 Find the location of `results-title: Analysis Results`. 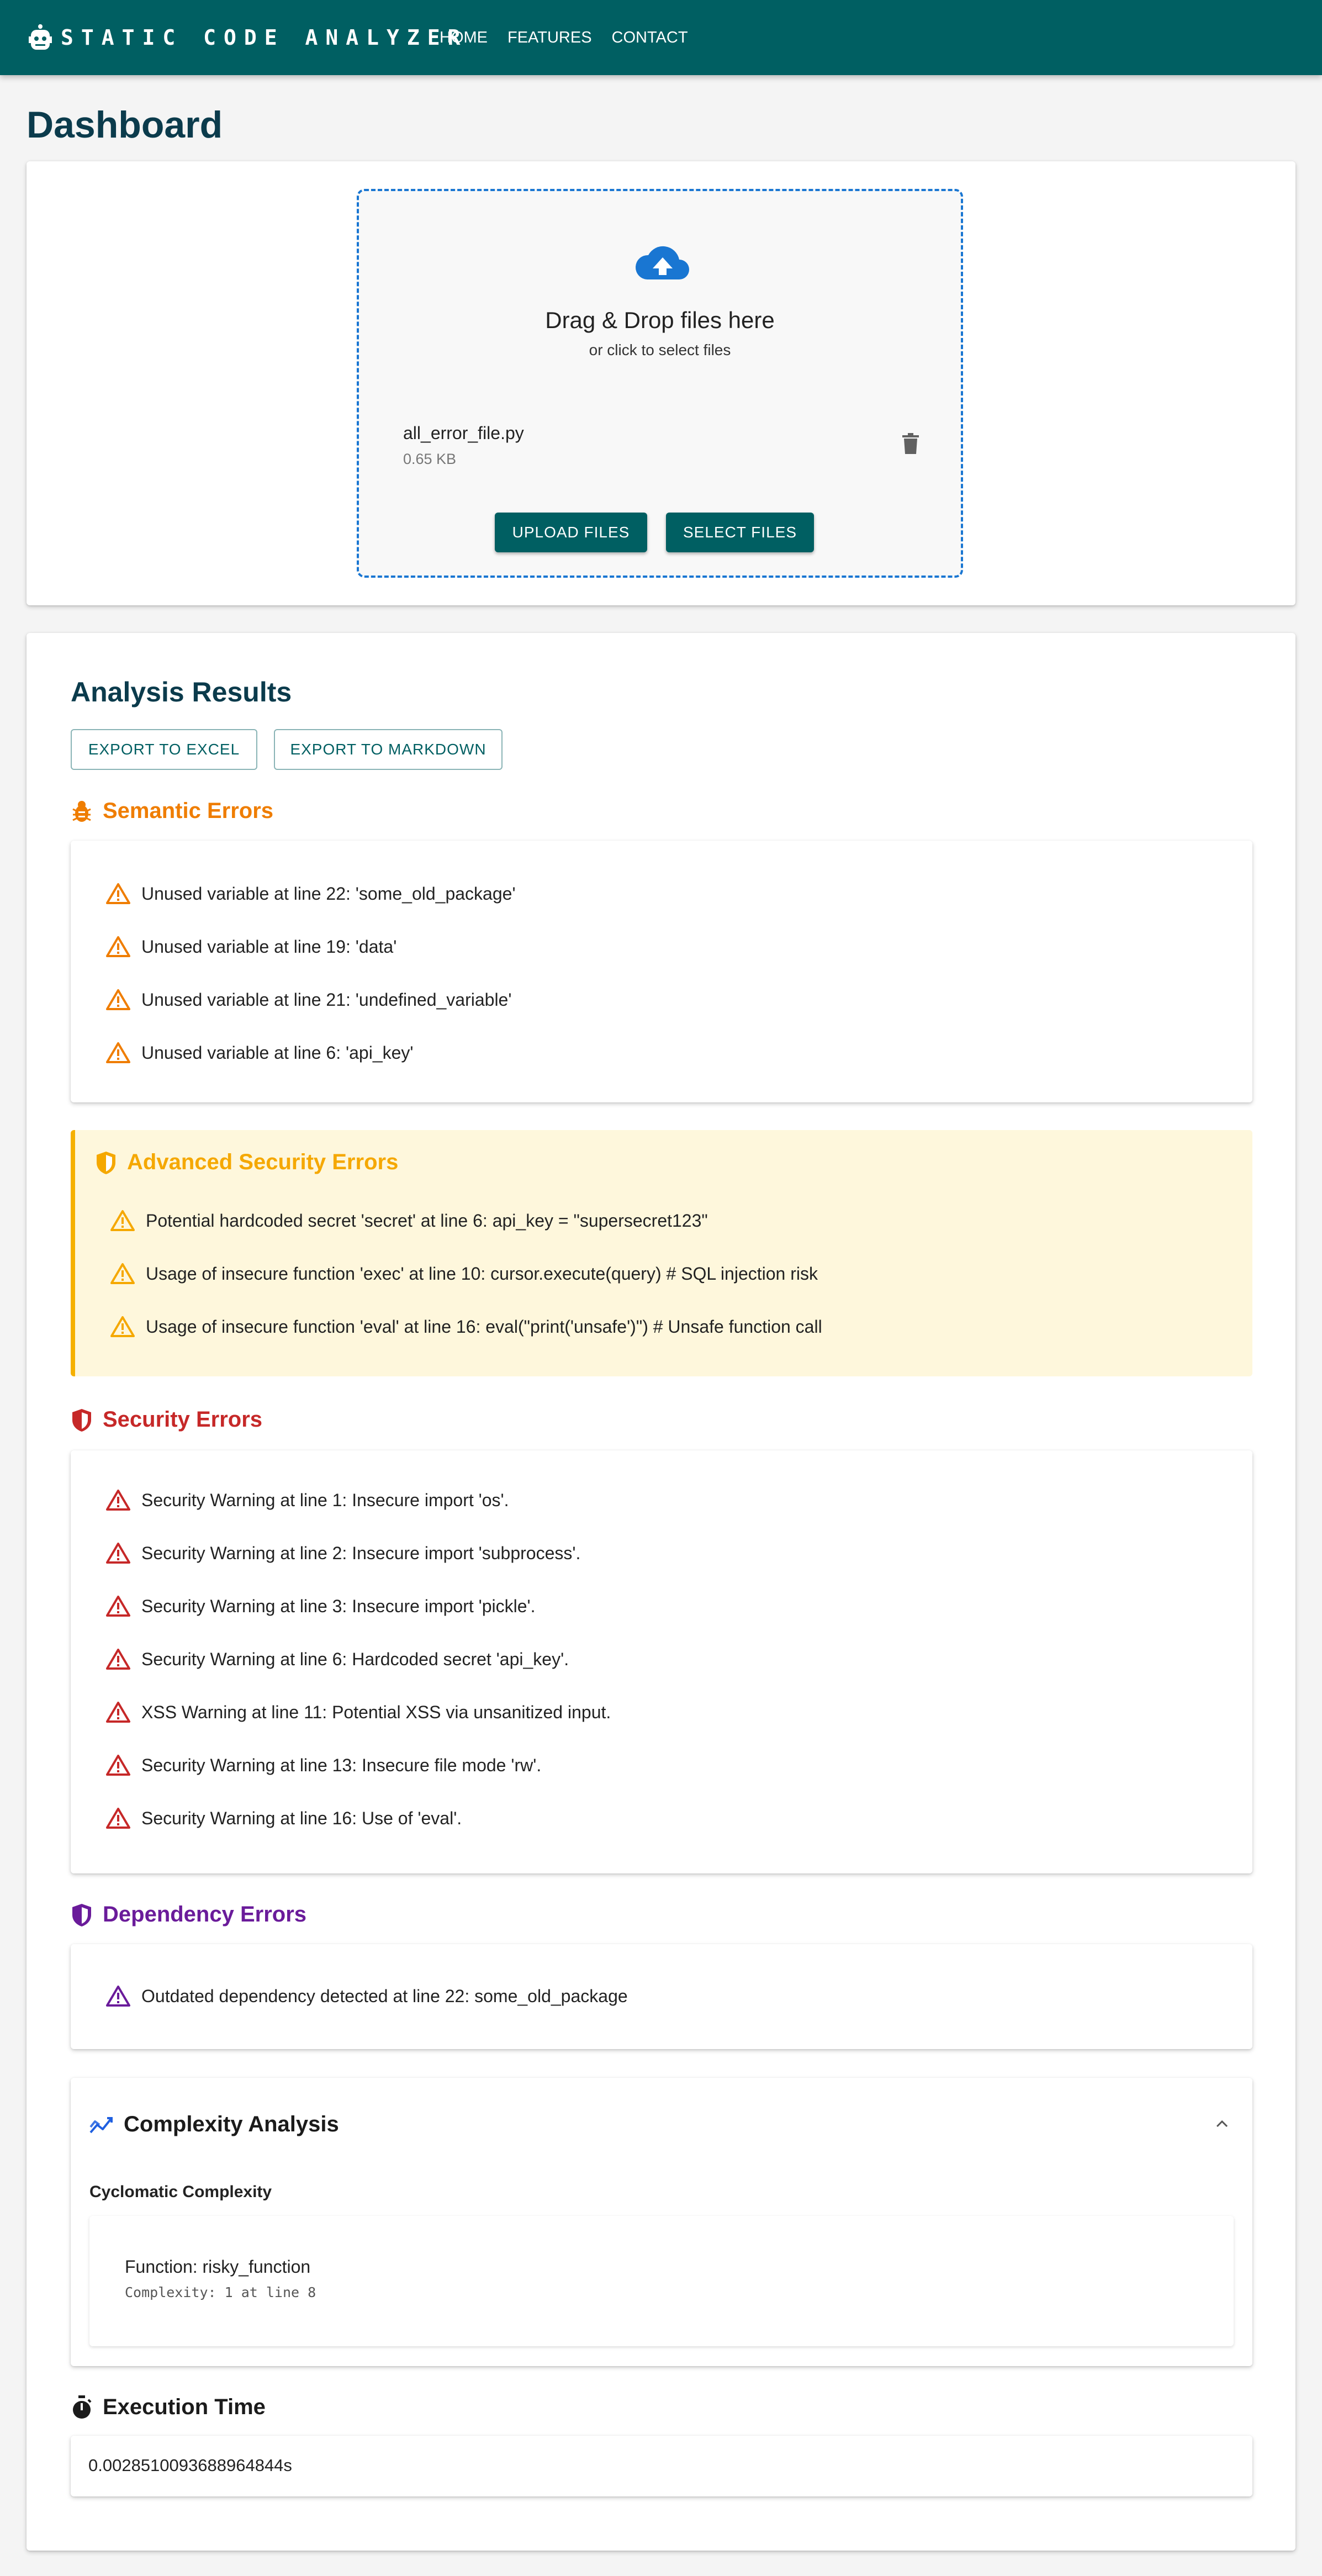

results-title: Analysis Results is located at coordinates (181, 692).